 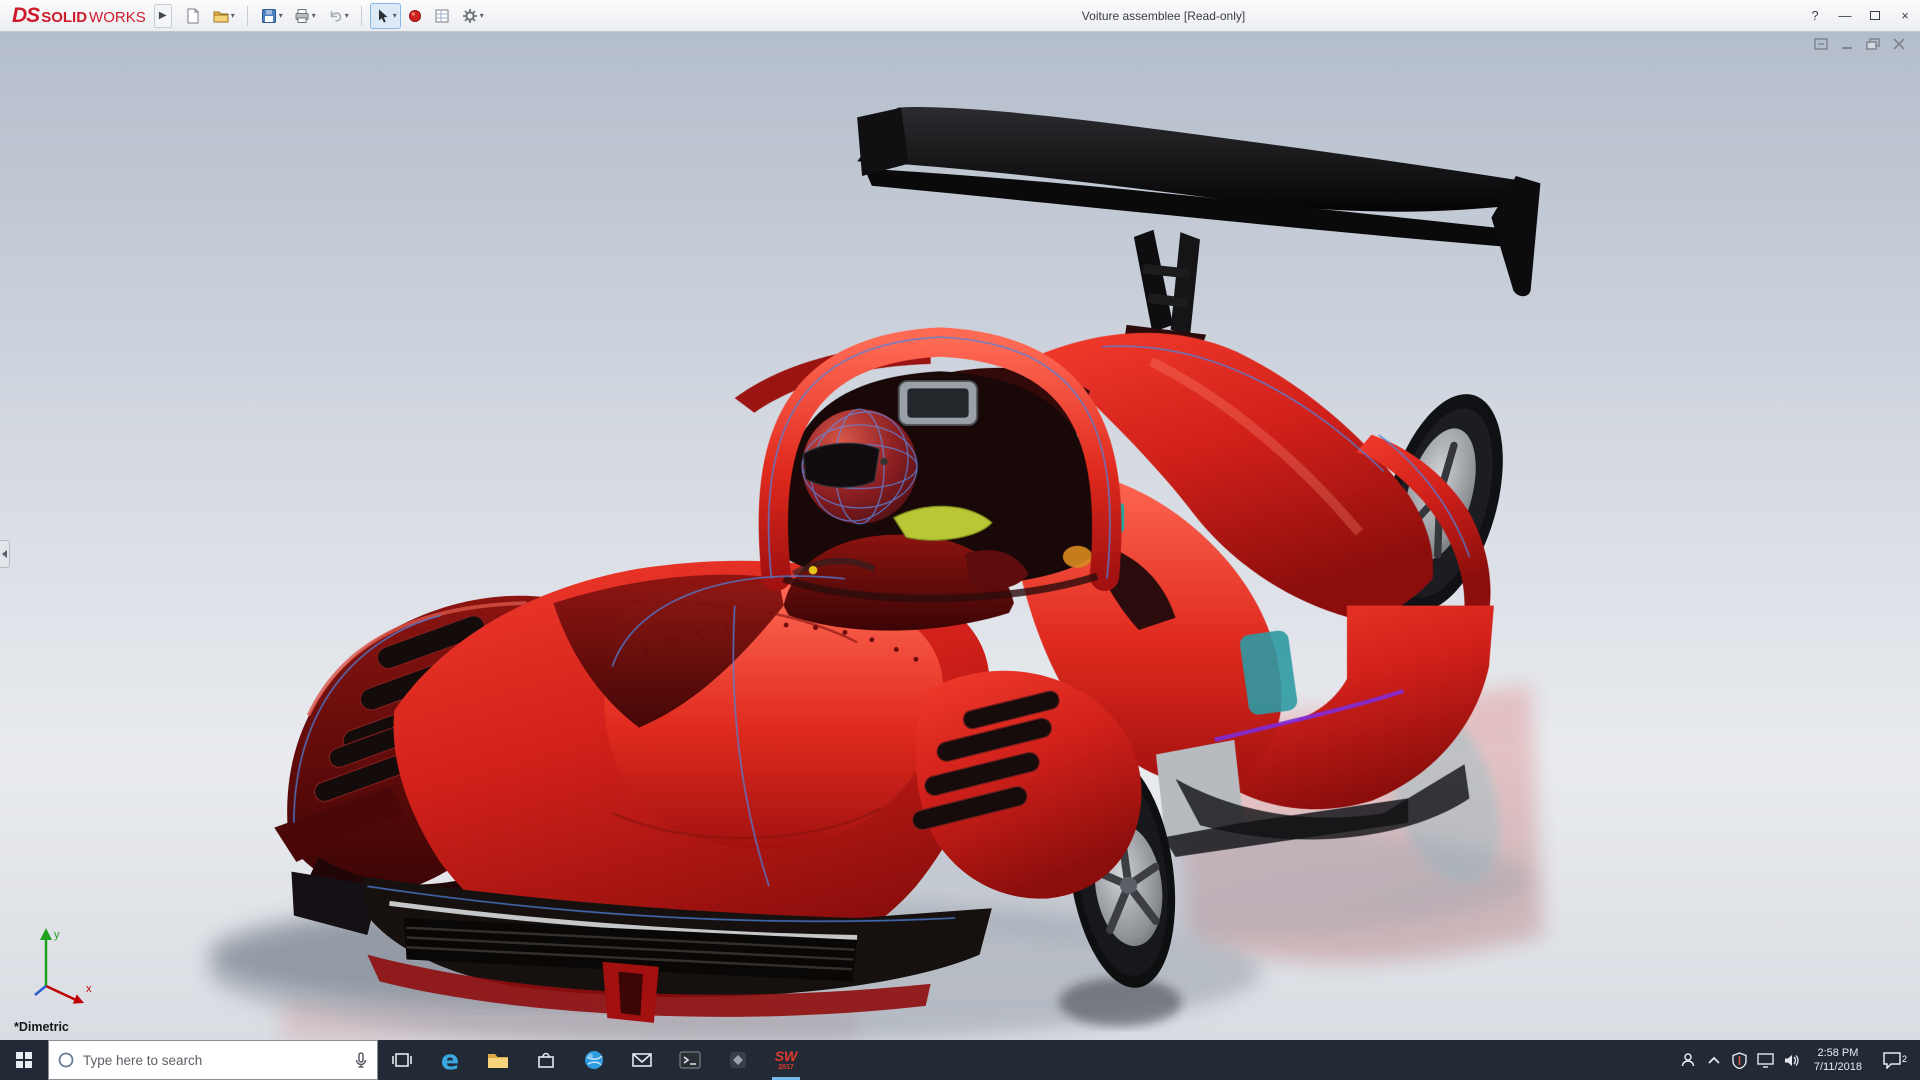 What do you see at coordinates (1899, 44) in the screenshot?
I see `close-doc-icon` at bounding box center [1899, 44].